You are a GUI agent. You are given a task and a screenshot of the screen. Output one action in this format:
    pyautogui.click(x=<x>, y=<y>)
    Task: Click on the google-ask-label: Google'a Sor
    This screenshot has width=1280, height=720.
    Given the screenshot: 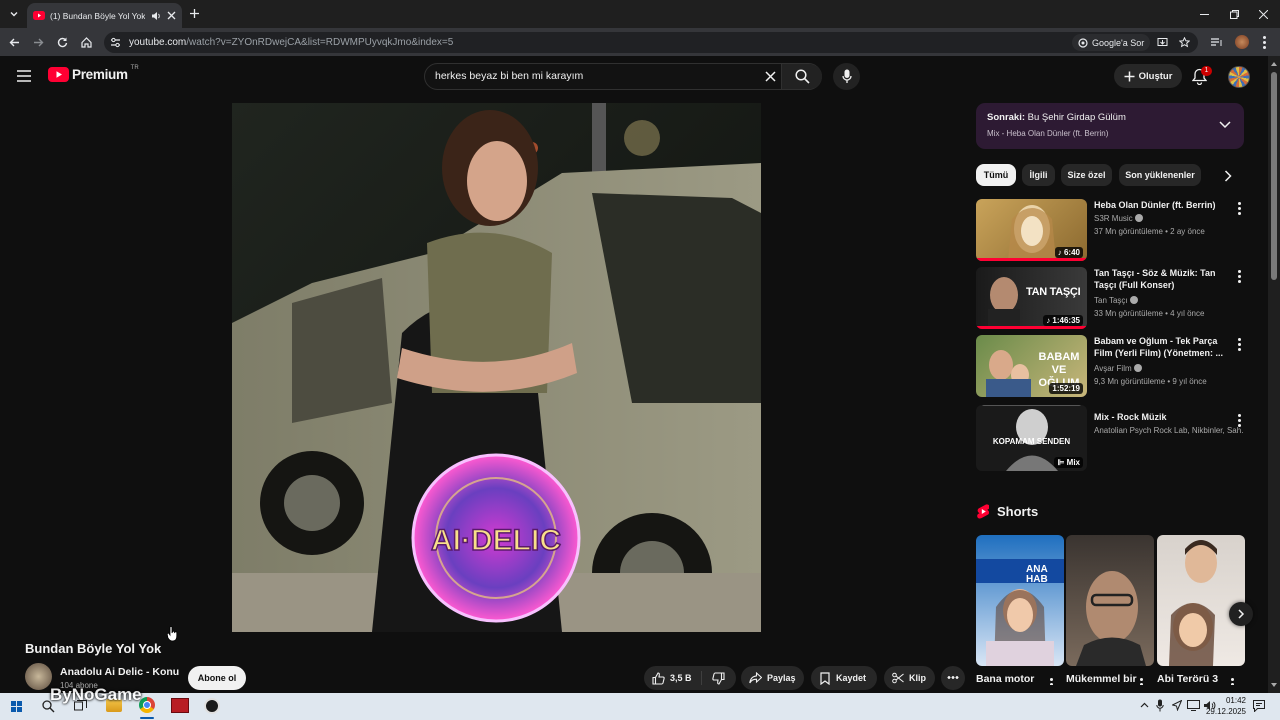 What is the action you would take?
    pyautogui.click(x=1118, y=42)
    